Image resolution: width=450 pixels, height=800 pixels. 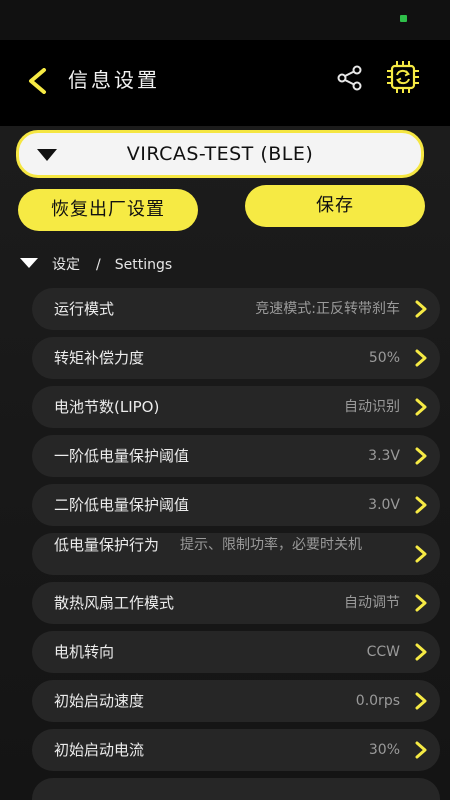 What do you see at coordinates (384, 750) in the screenshot?
I see `setting-value: 30%` at bounding box center [384, 750].